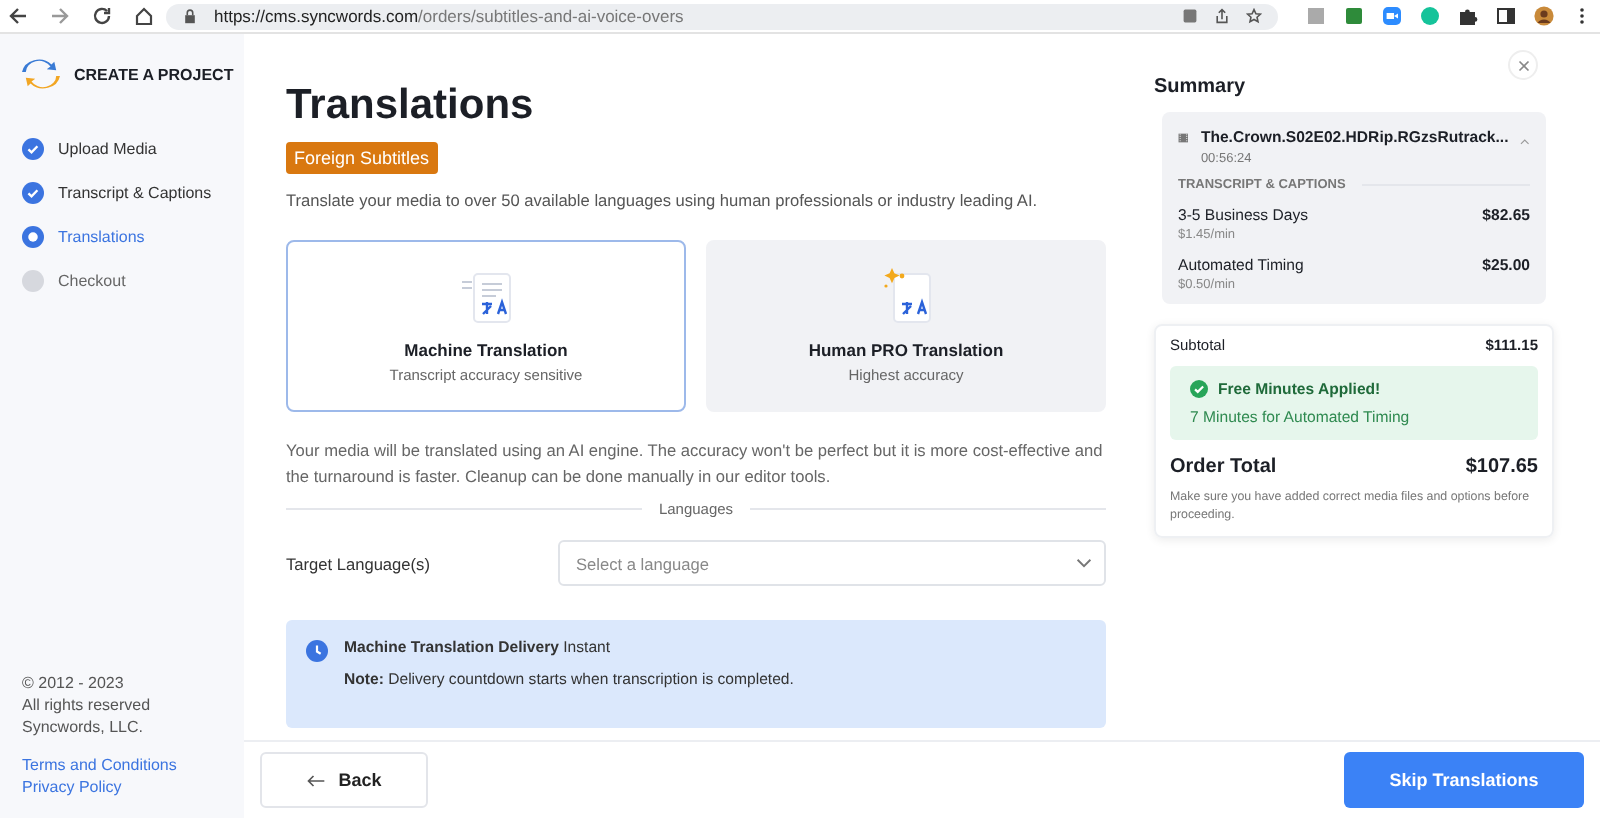 This screenshot has width=1600, height=818. What do you see at coordinates (1506, 16) in the screenshot?
I see `sidebar-icon` at bounding box center [1506, 16].